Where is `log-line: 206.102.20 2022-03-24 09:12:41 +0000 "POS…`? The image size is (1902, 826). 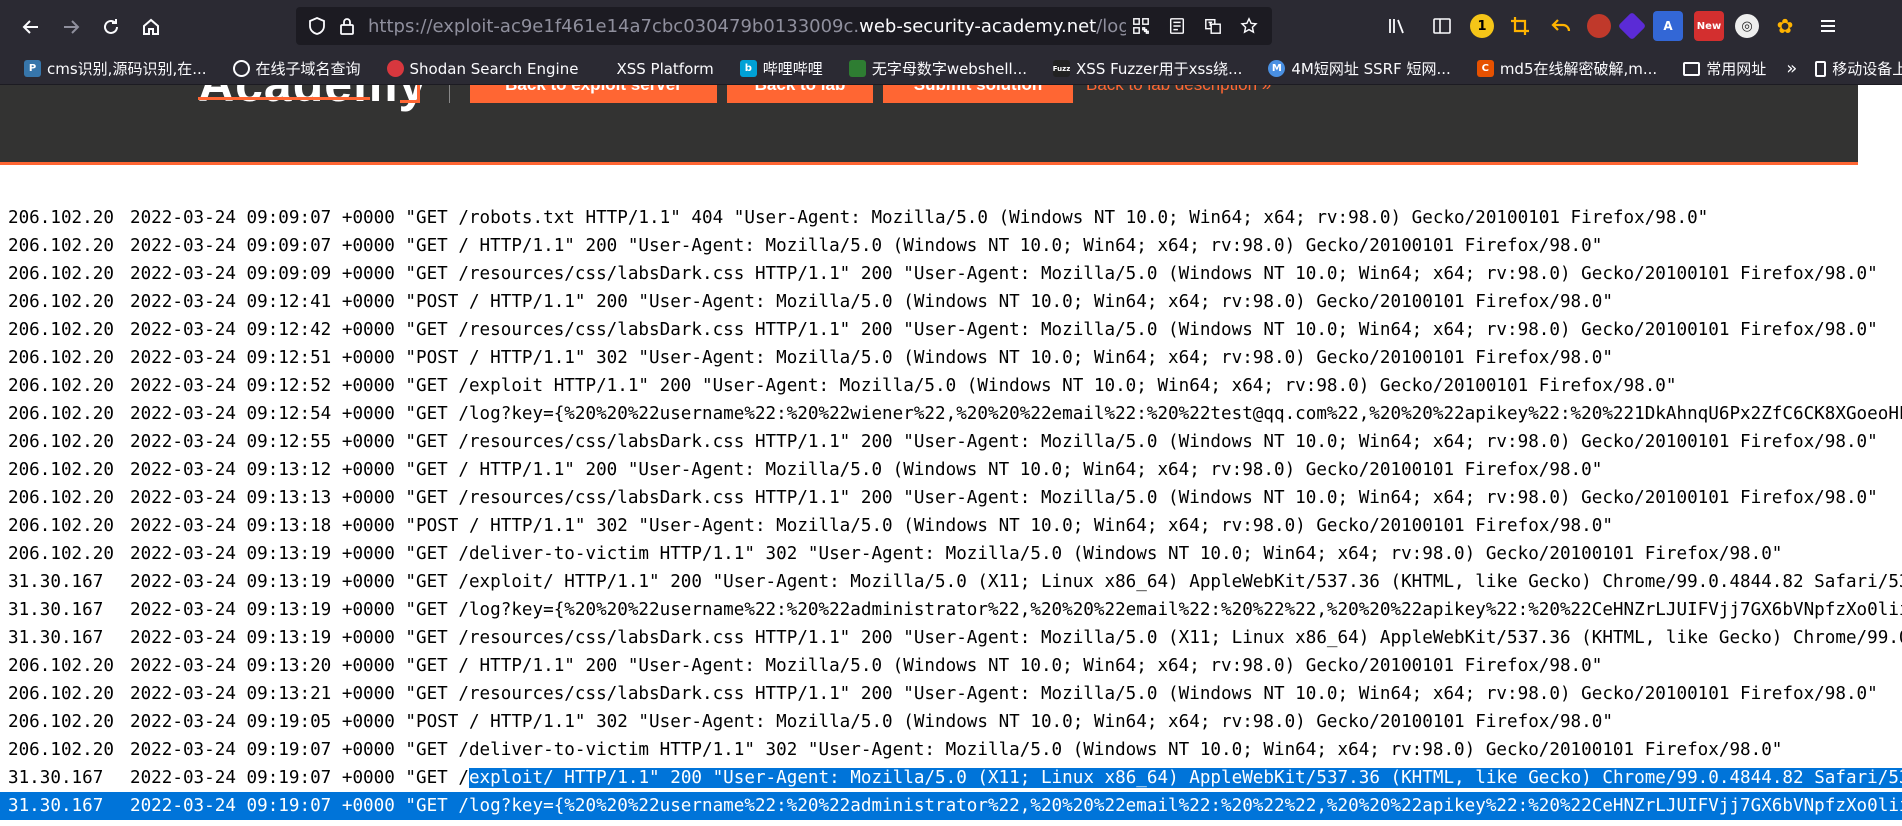
log-line: 206.102.20 2022-03-24 09:12:41 +0000 "POS… is located at coordinates (951, 302).